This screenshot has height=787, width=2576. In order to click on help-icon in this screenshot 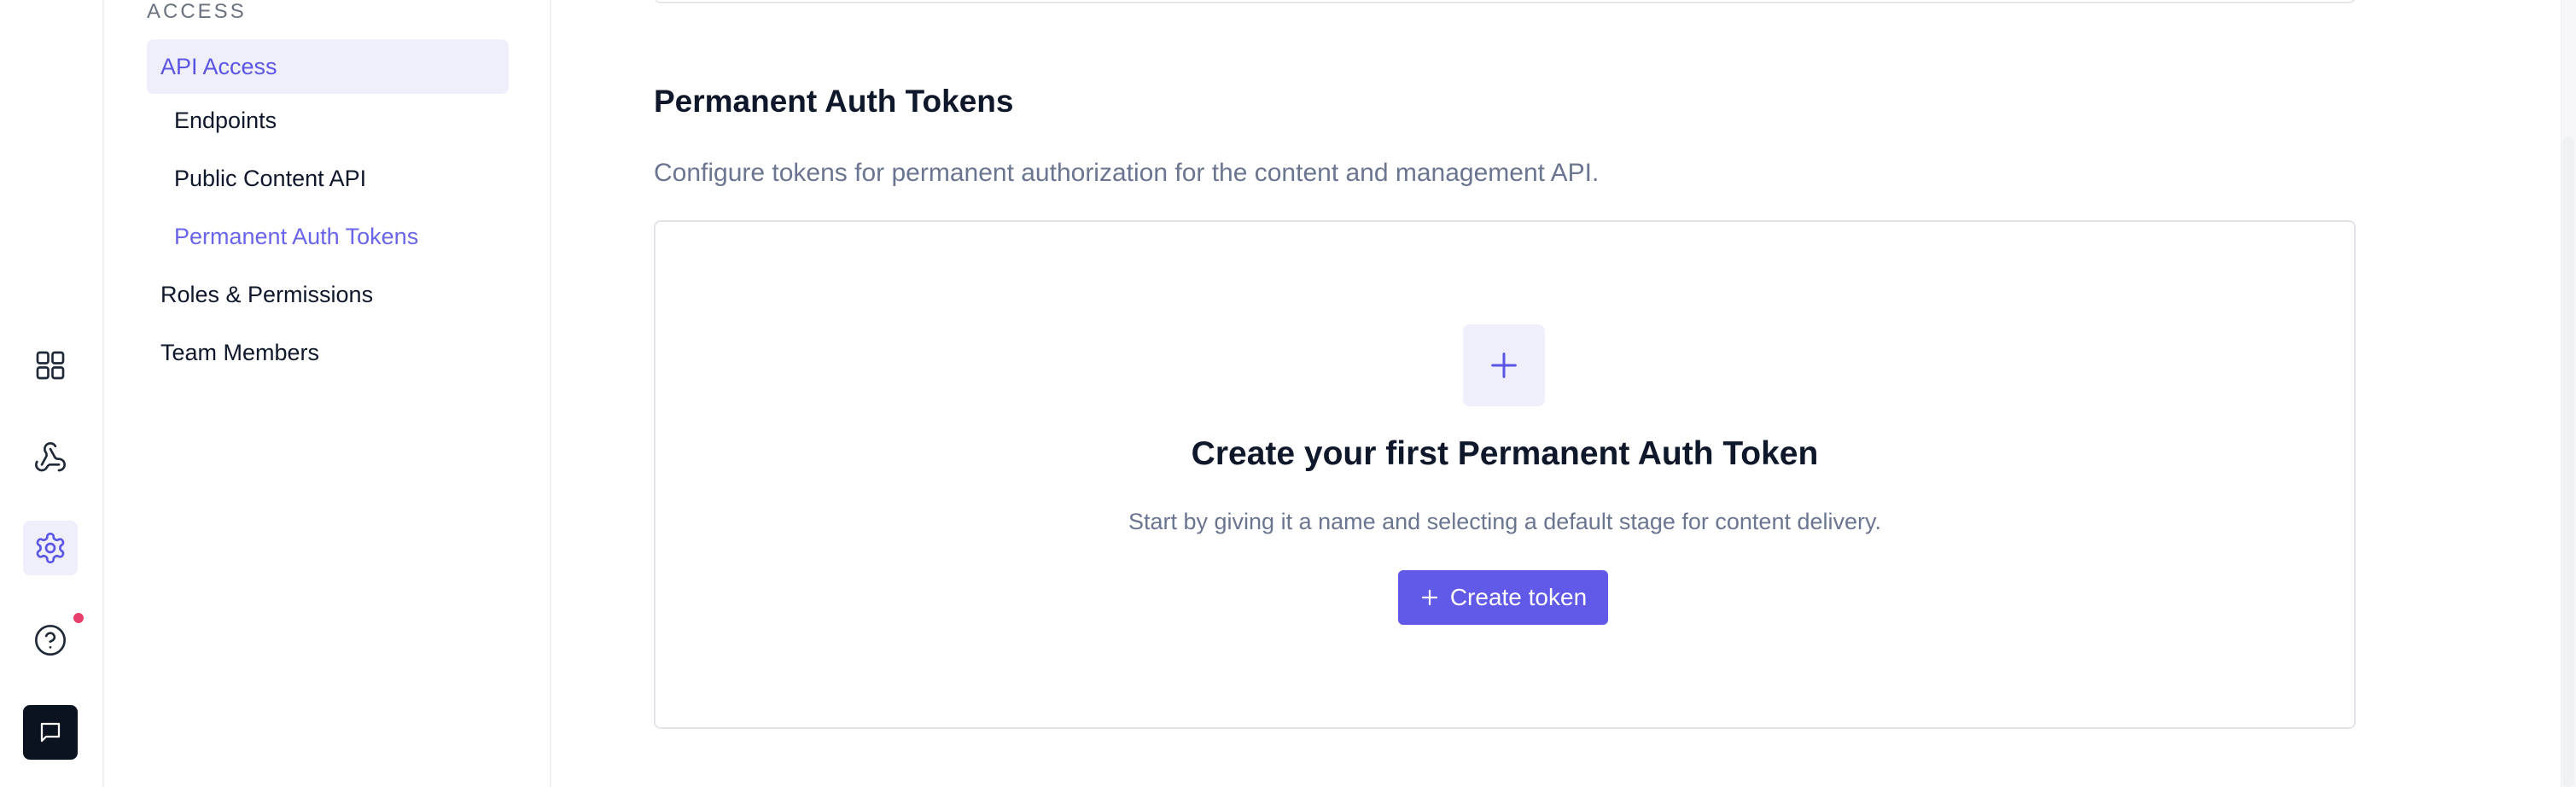, I will do `click(50, 640)`.